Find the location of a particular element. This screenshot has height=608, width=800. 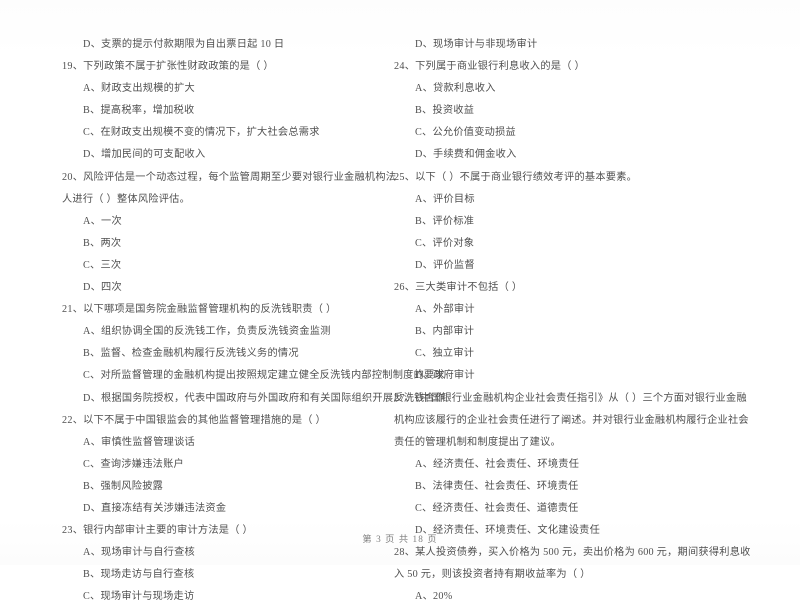

option-line: C、评价对象 is located at coordinates (445, 243).